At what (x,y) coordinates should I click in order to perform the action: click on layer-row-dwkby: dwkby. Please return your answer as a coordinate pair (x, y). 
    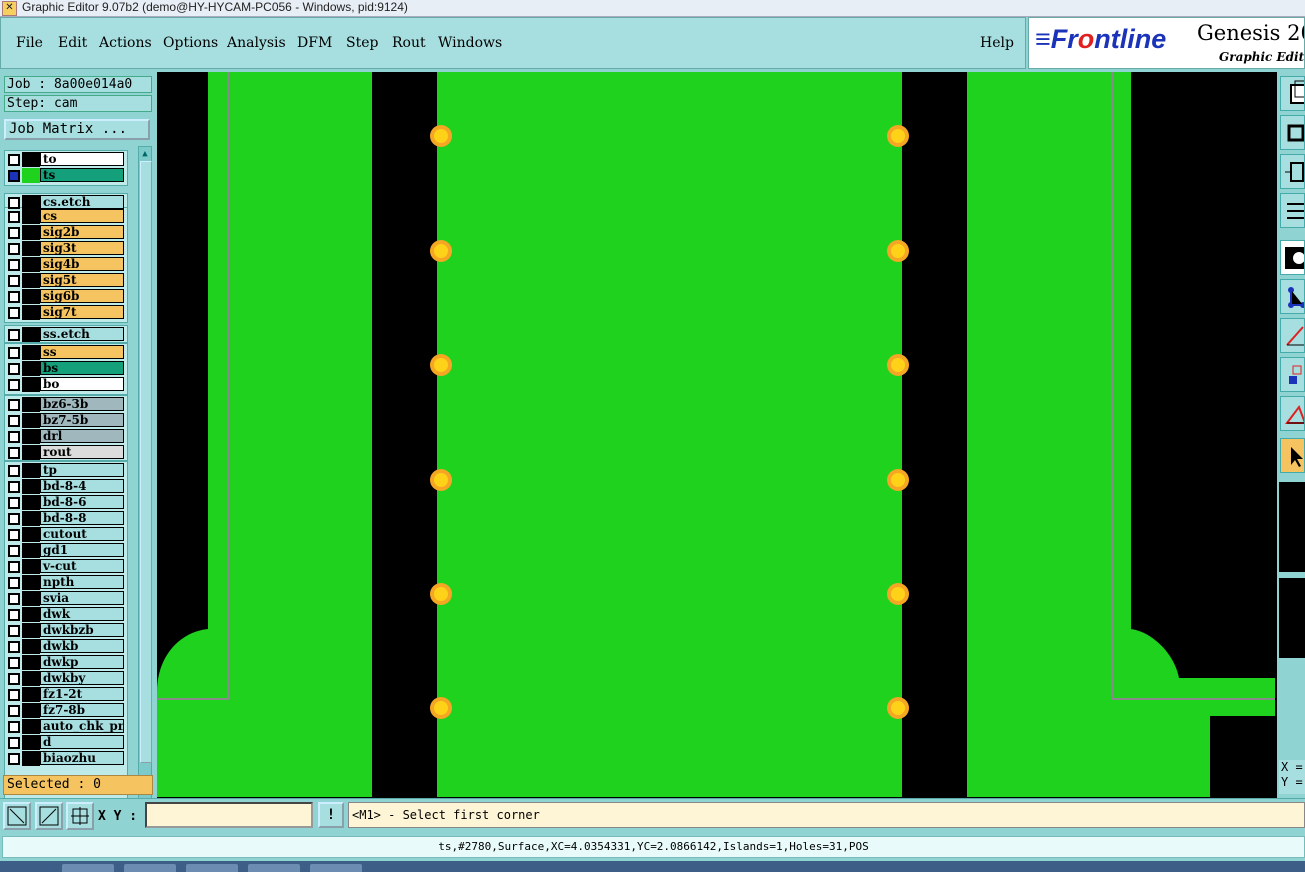
    Looking at the image, I should click on (66, 678).